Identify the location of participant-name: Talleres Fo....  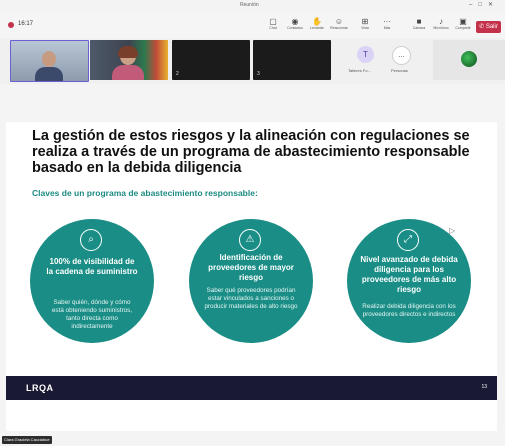
(359, 70).